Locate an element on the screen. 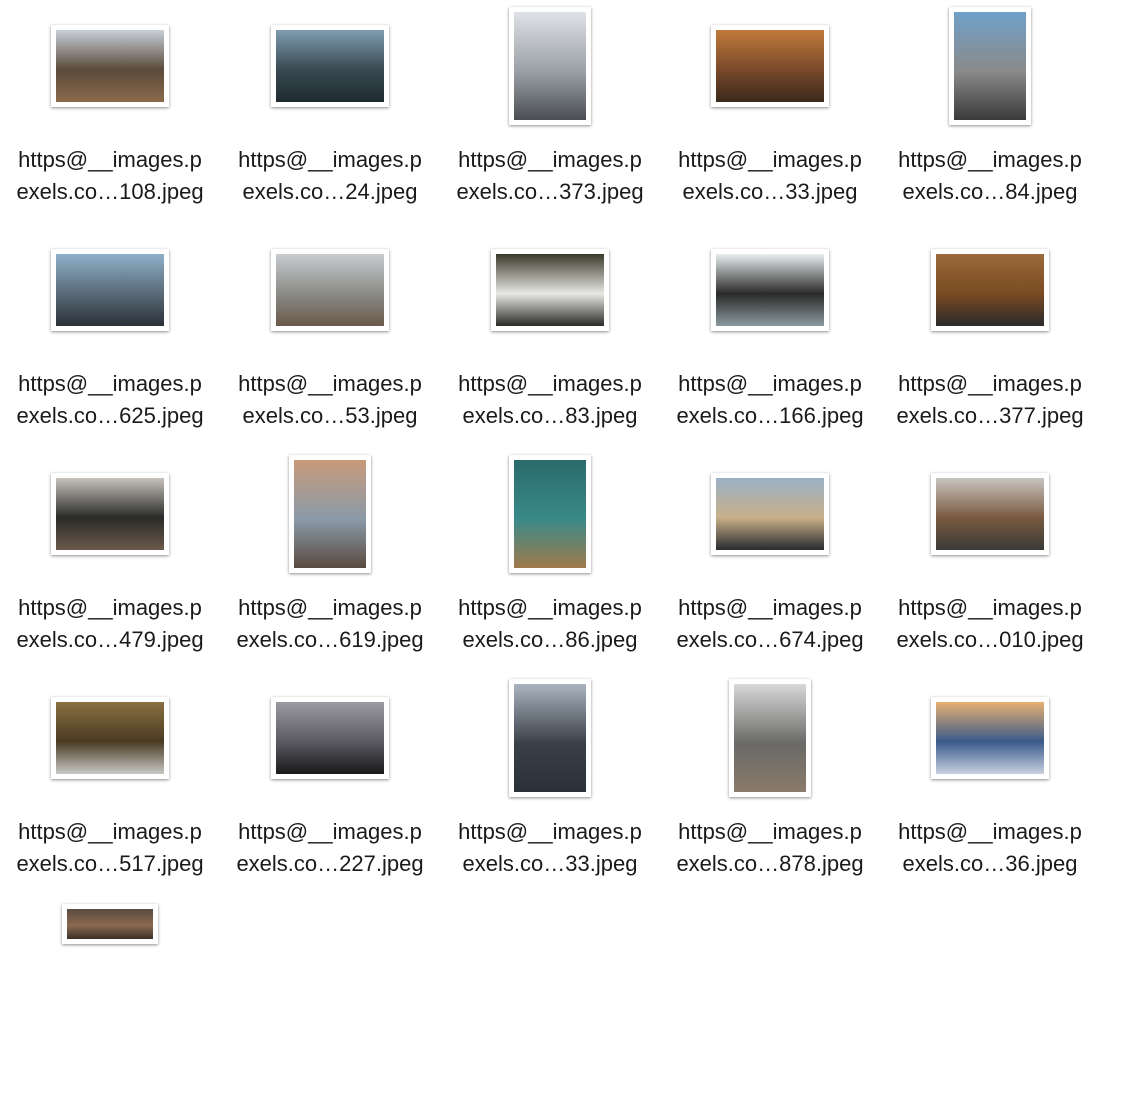 This screenshot has width=1136, height=1120. file-name-line-2: exels.co…373.jpeg is located at coordinates (550, 191).